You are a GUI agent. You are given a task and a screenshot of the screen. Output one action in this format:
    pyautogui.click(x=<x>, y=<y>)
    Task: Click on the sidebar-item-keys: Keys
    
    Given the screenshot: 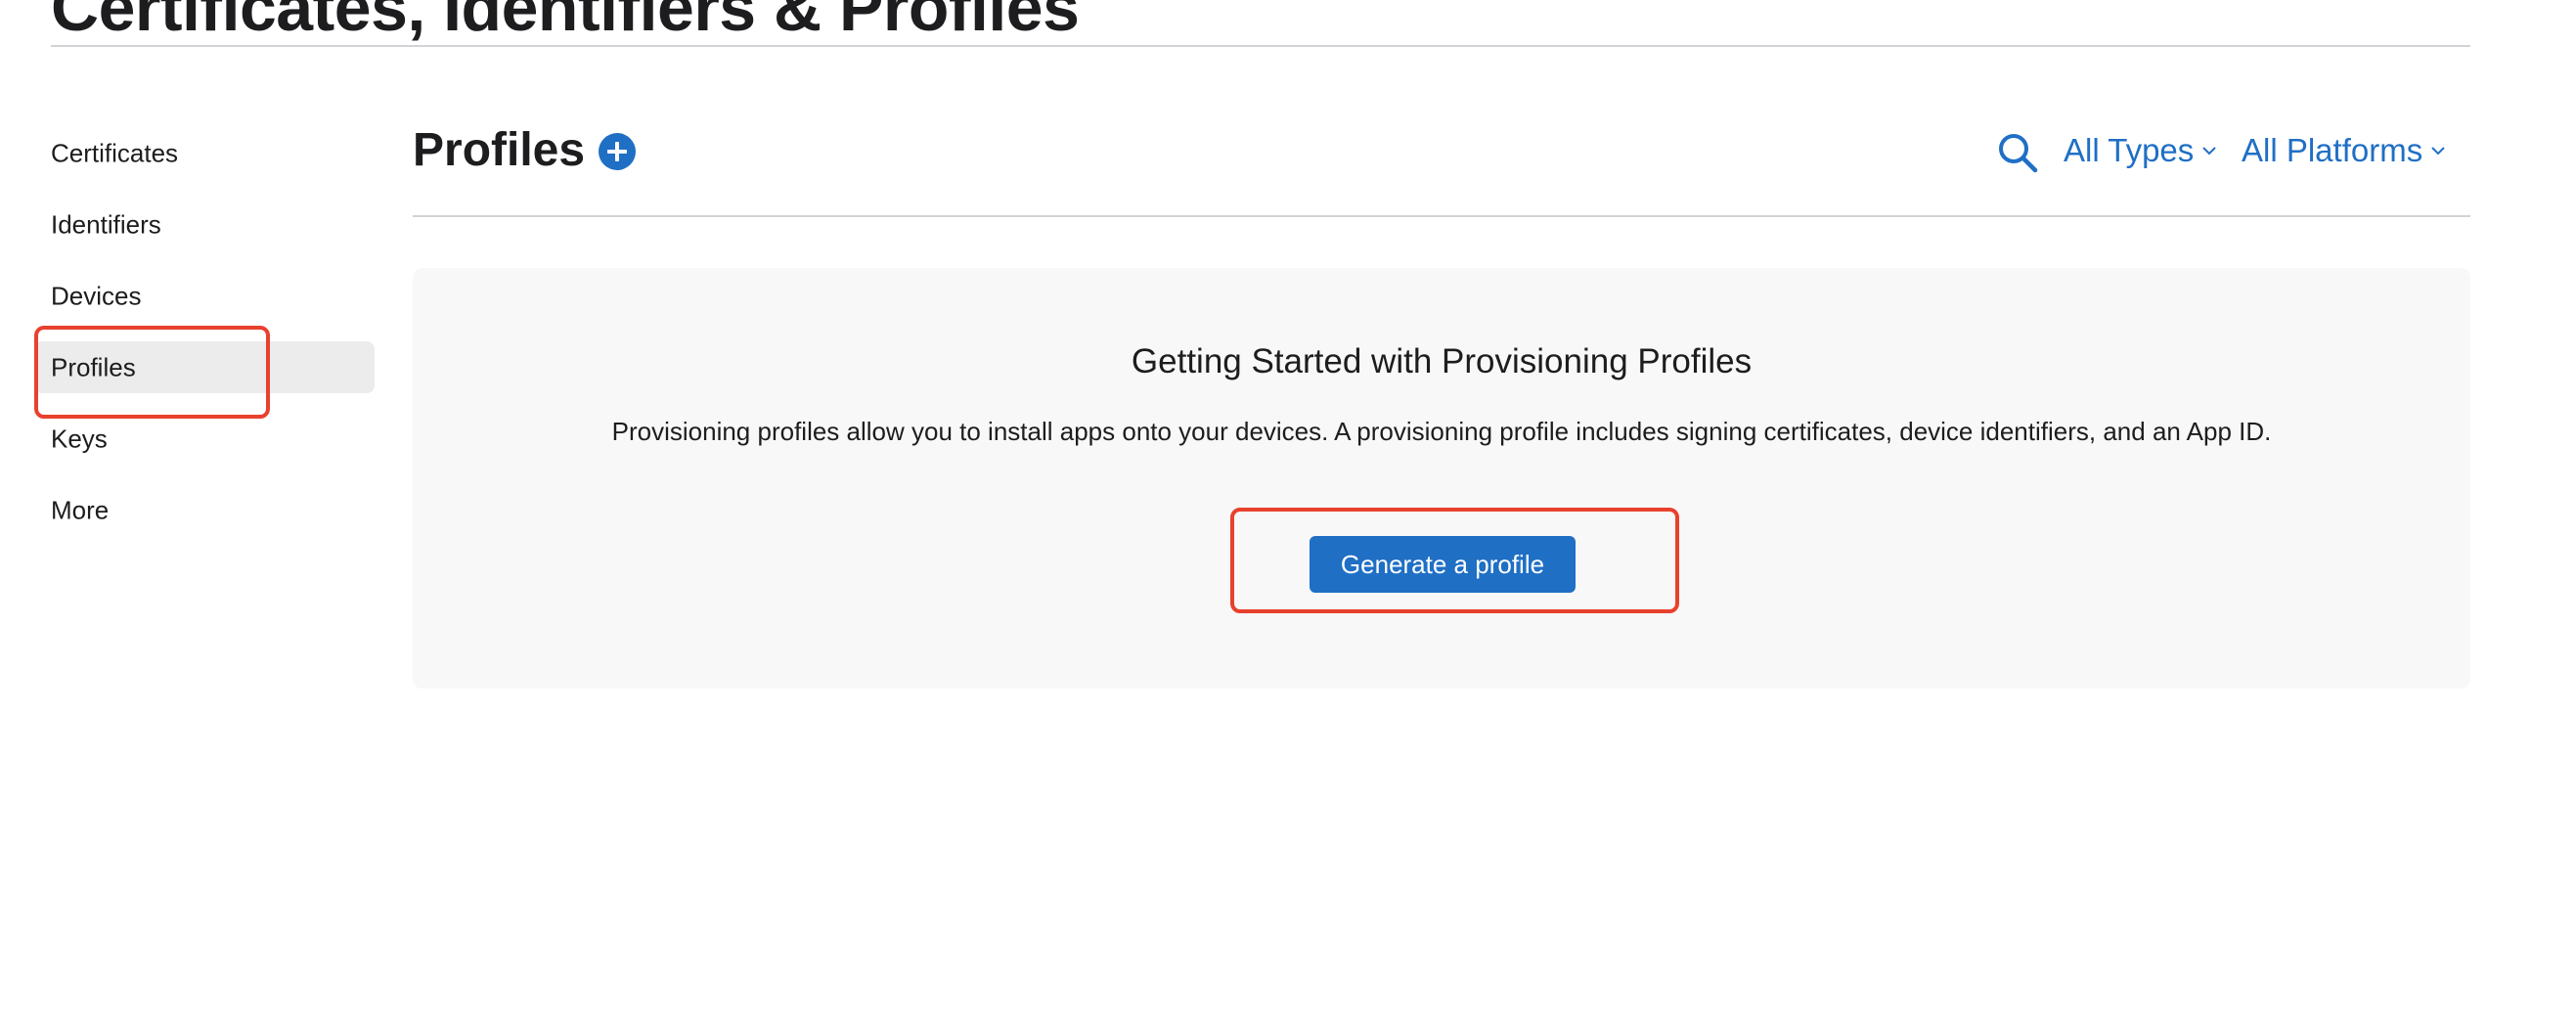 What is the action you would take?
    pyautogui.click(x=204, y=439)
    